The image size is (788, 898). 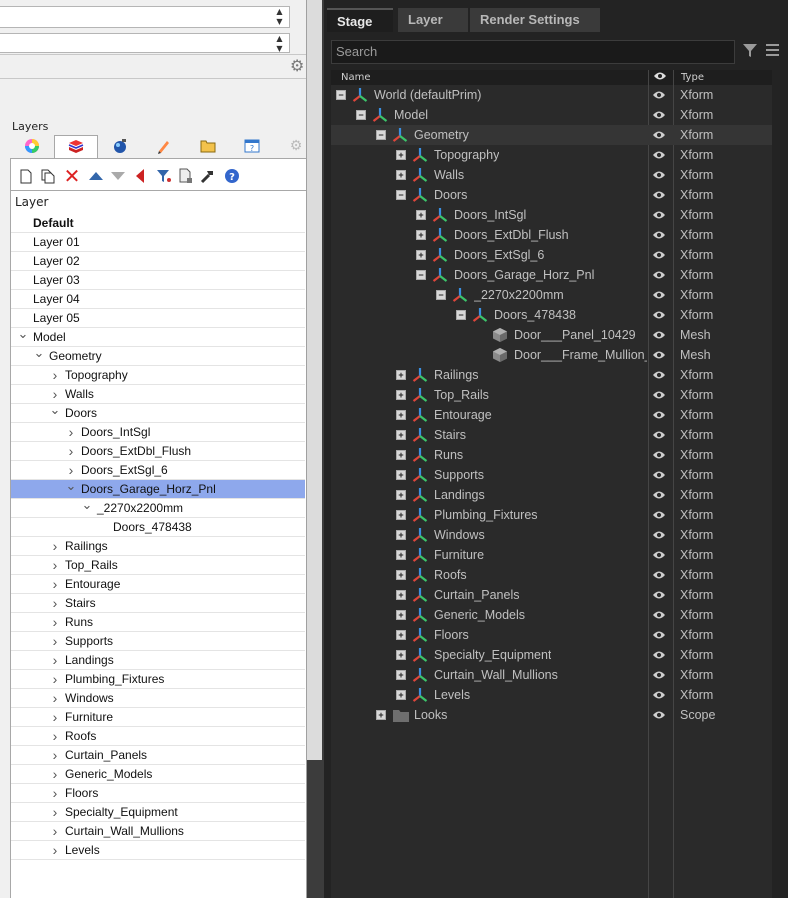 What do you see at coordinates (26, 176) in the screenshot?
I see `new-layer-icon` at bounding box center [26, 176].